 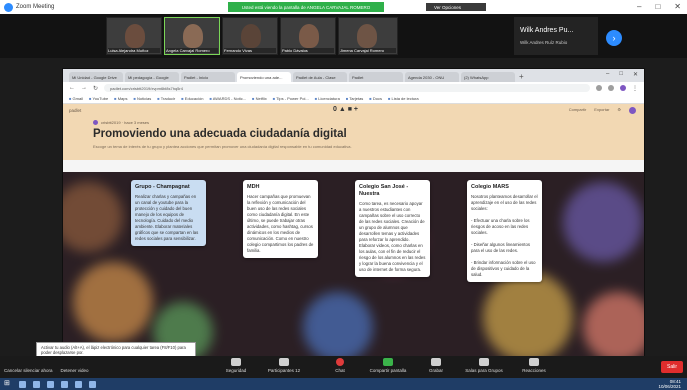 I want to click on bookmark-item: Educación, so click(x=192, y=98).